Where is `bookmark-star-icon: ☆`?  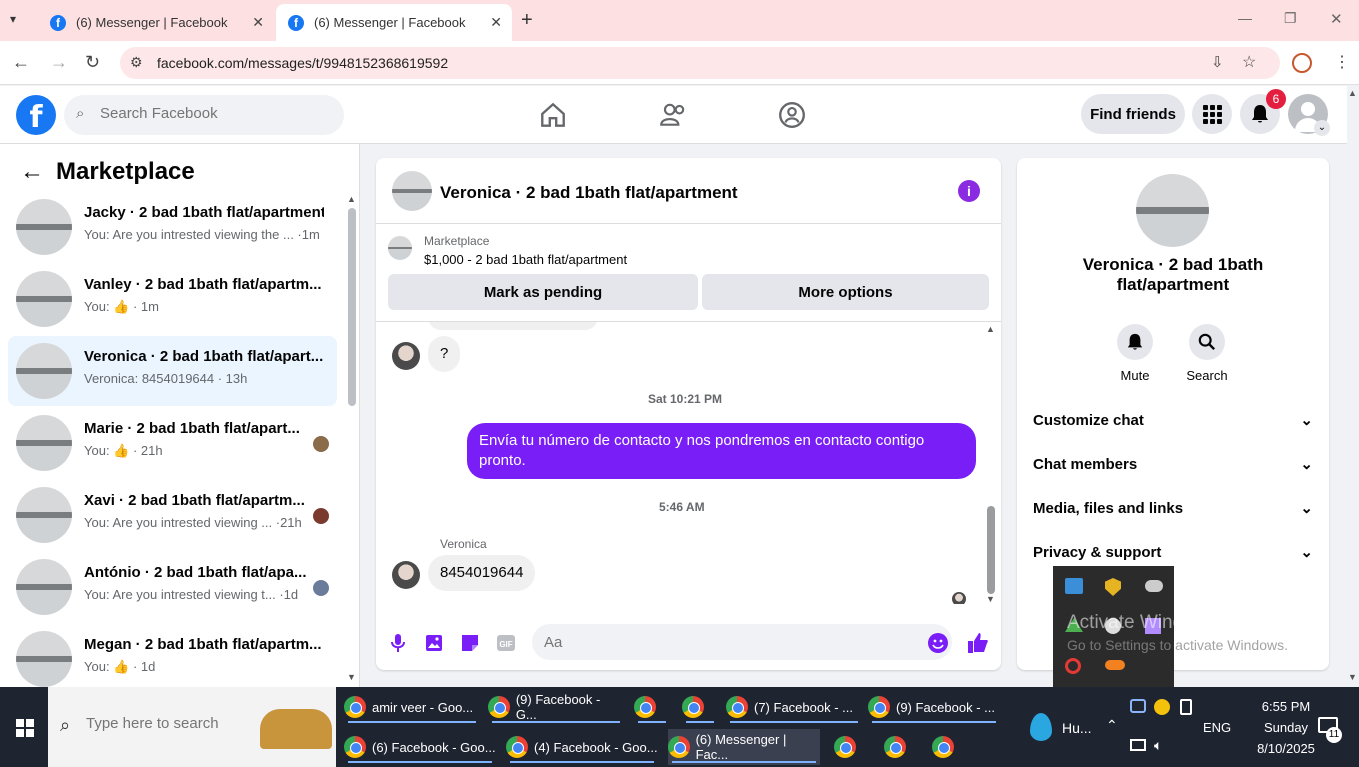
bookmark-star-icon: ☆ is located at coordinates (1249, 62).